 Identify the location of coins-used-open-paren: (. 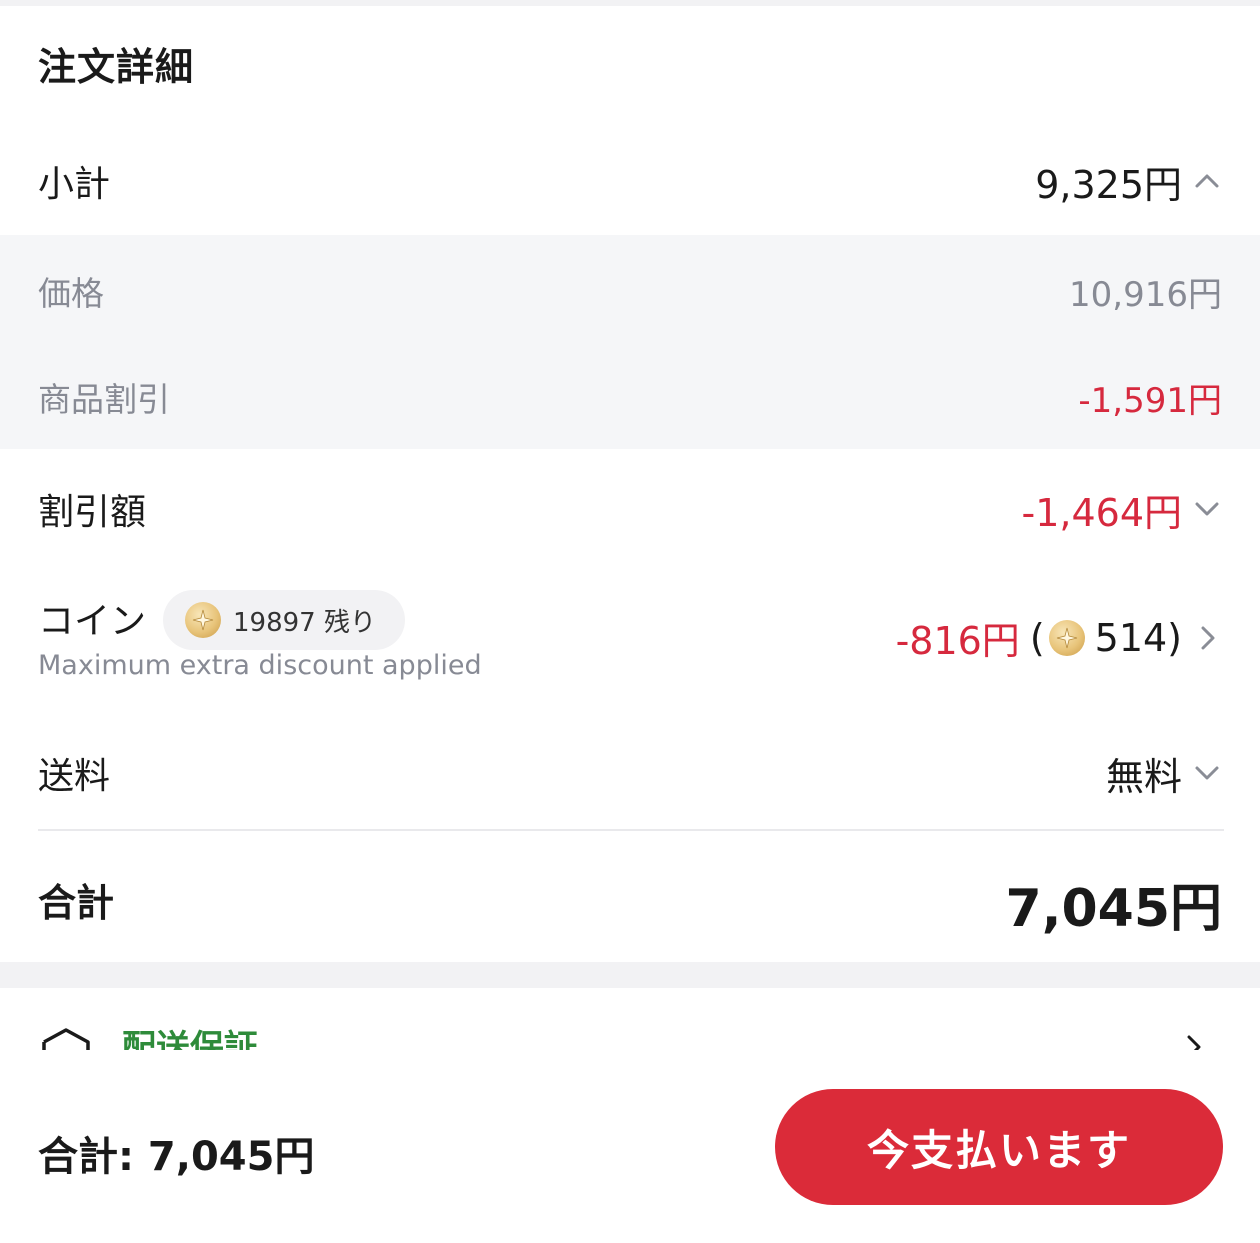
(1037, 637).